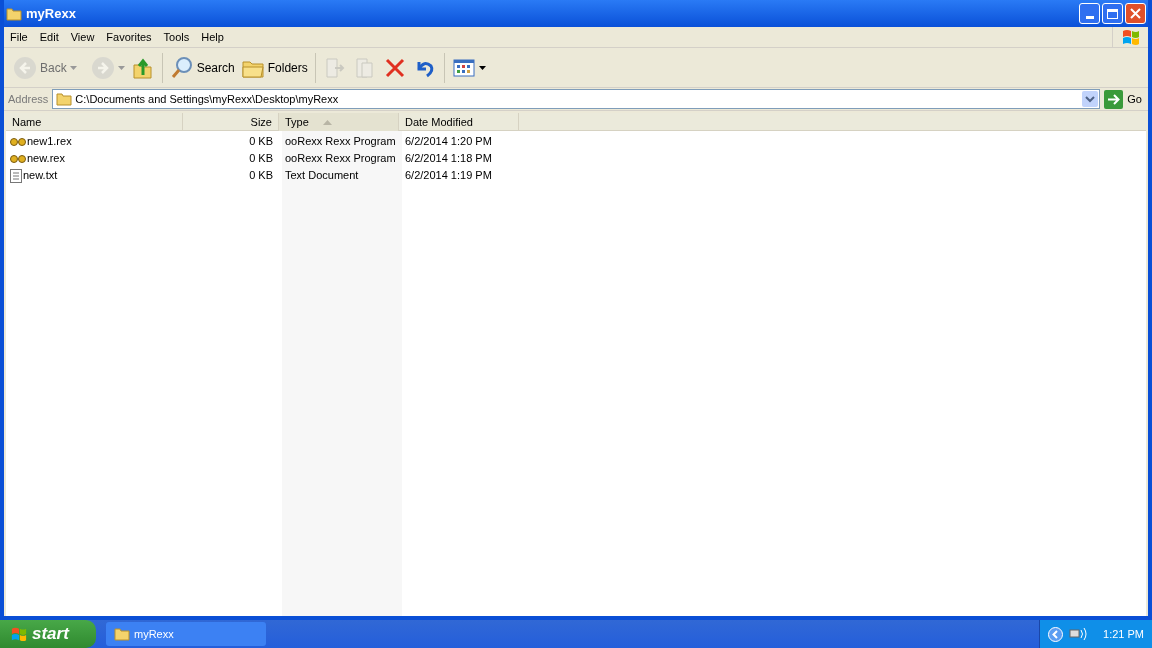 This screenshot has height=648, width=1152. I want to click on text-file-icon, so click(16, 175).